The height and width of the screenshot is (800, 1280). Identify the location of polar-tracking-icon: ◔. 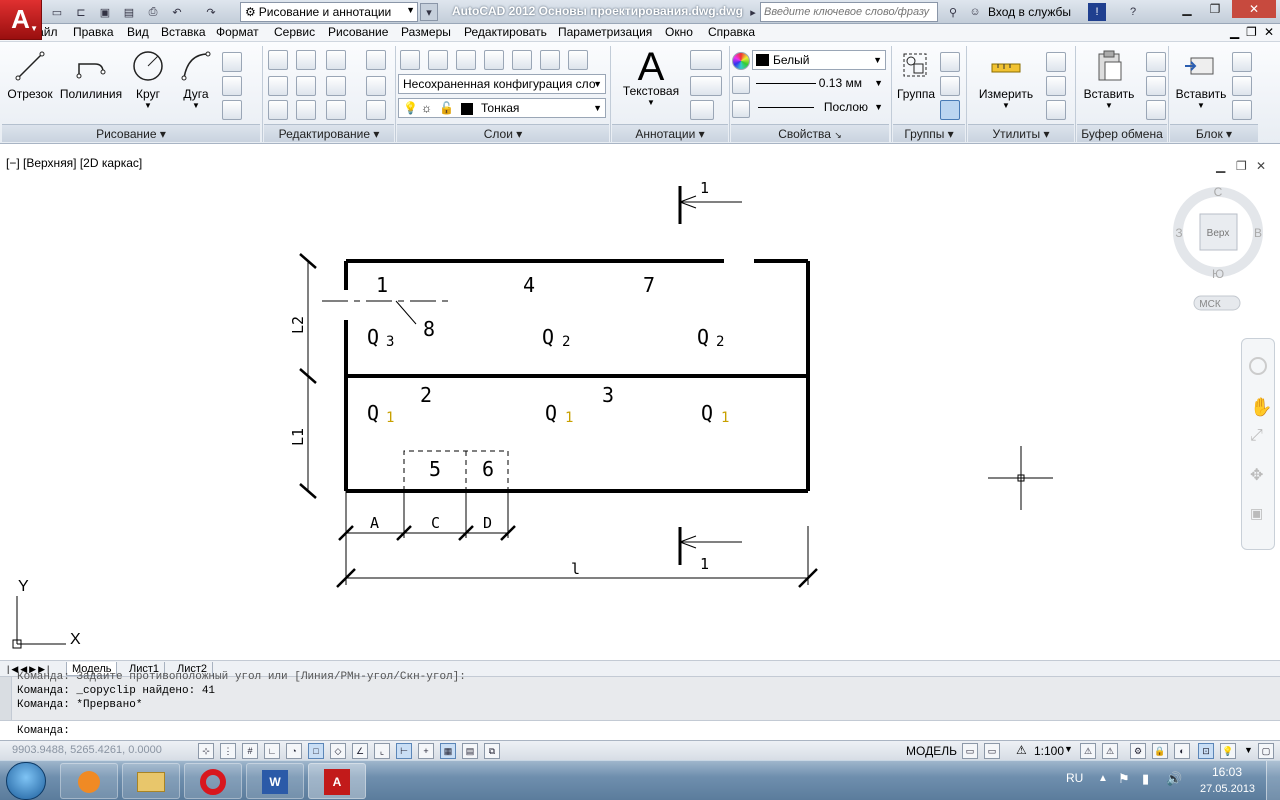
(294, 751).